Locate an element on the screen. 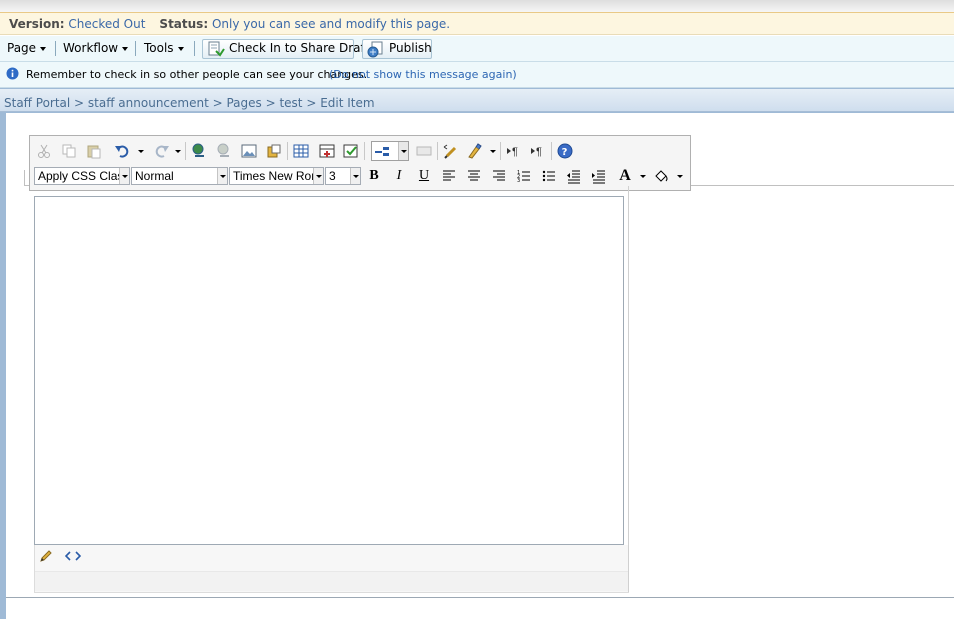 The height and width of the screenshot is (619, 954). merge-cells-icon is located at coordinates (424, 151).